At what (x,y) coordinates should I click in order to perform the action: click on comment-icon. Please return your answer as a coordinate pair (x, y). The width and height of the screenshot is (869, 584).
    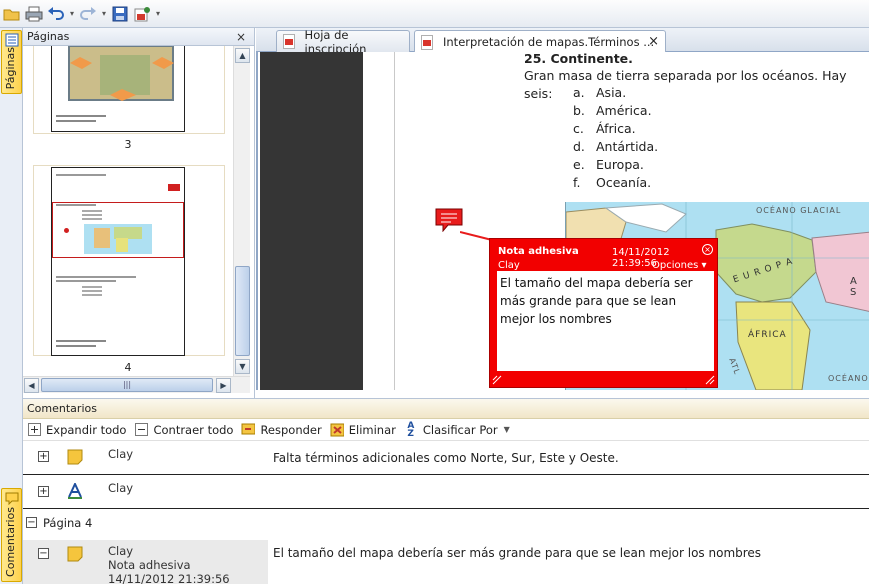
    Looking at the image, I should click on (12, 498).